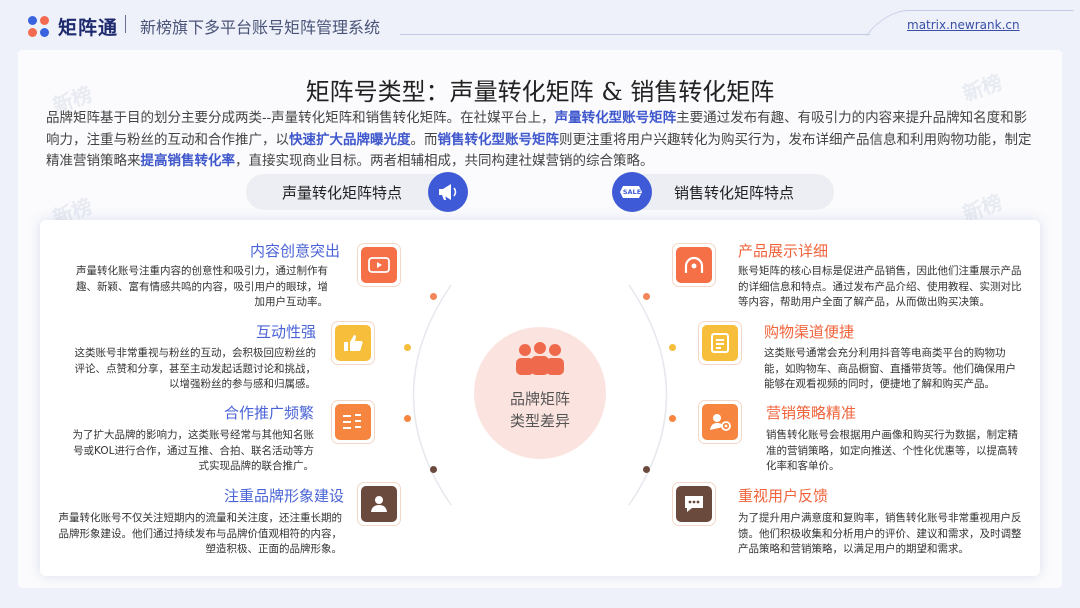 The height and width of the screenshot is (608, 1080). What do you see at coordinates (268, 413) in the screenshot?
I see `left-item-title: 合作推广频繁` at bounding box center [268, 413].